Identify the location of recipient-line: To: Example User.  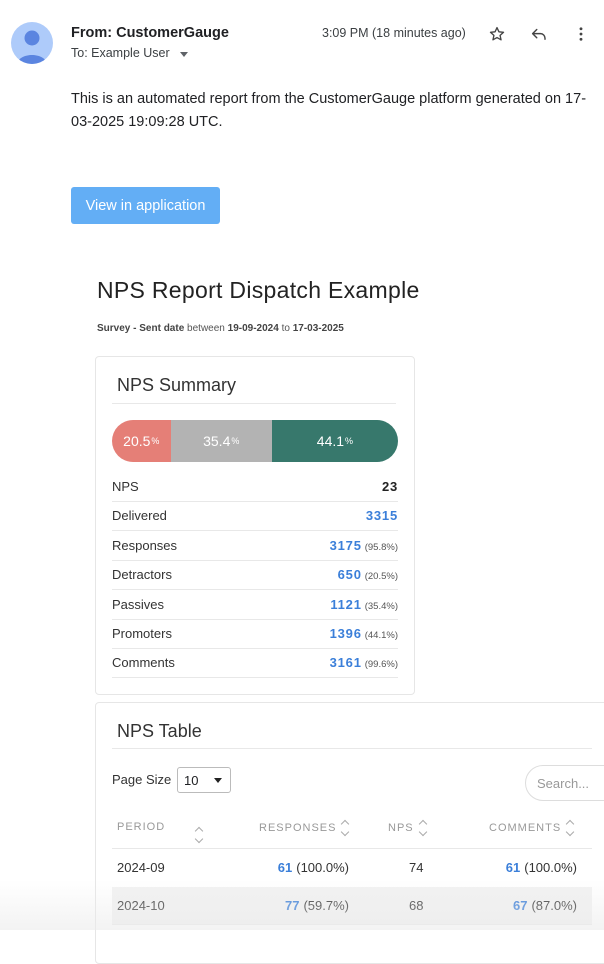
(129, 53).